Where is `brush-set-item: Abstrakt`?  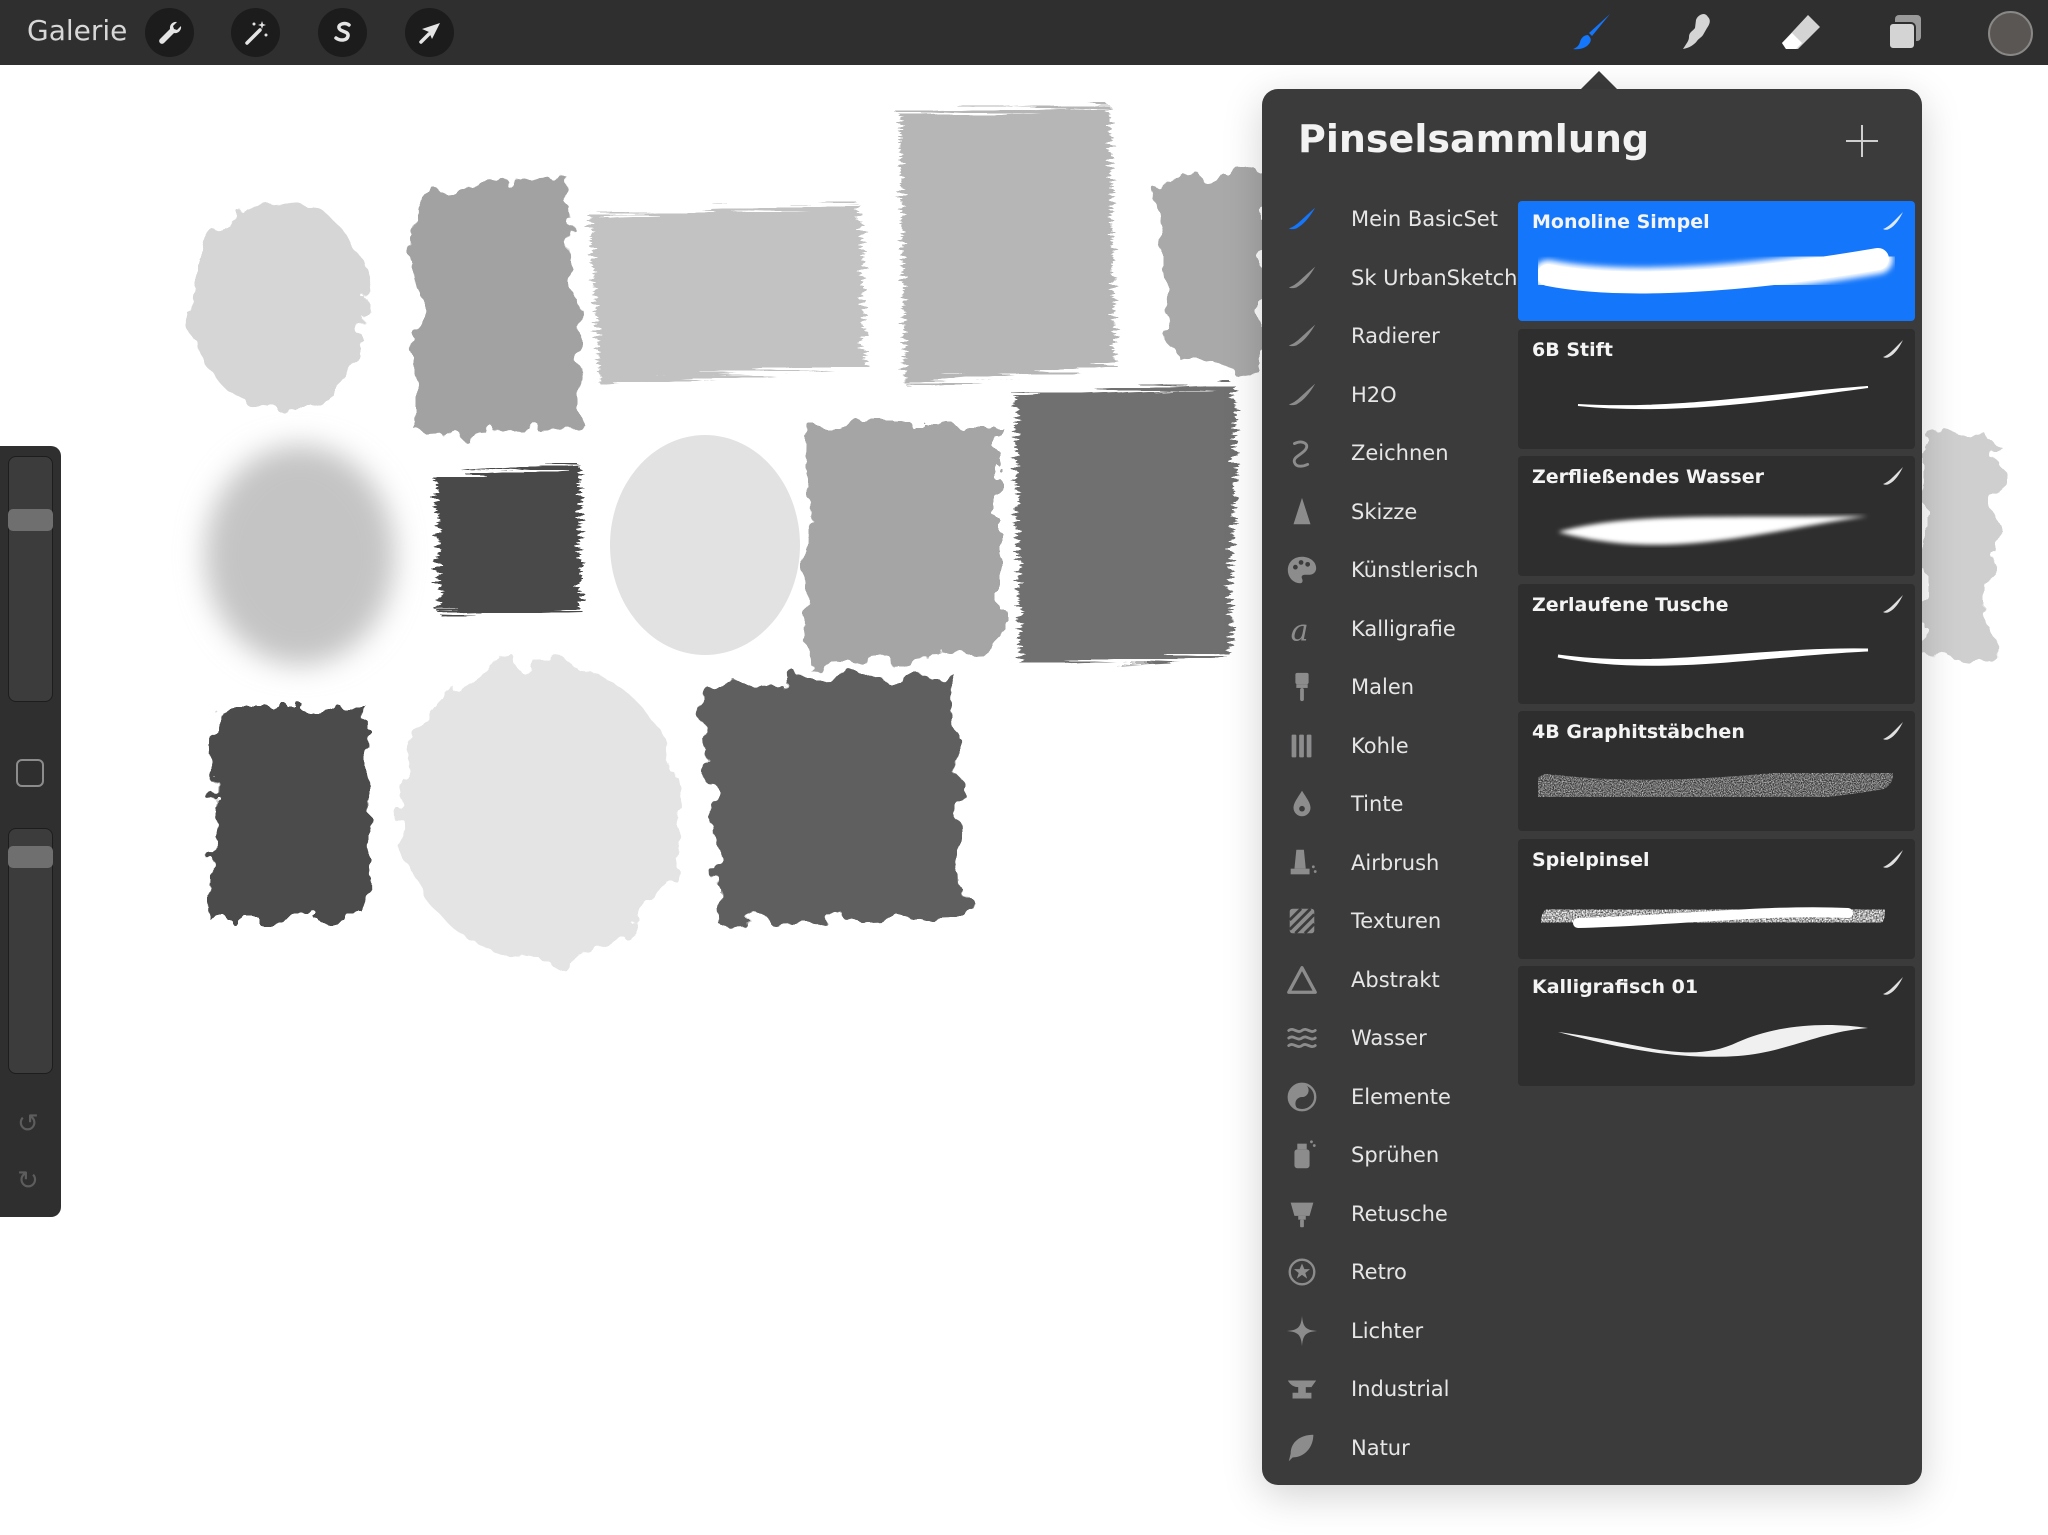 brush-set-item: Abstrakt is located at coordinates (1387, 980).